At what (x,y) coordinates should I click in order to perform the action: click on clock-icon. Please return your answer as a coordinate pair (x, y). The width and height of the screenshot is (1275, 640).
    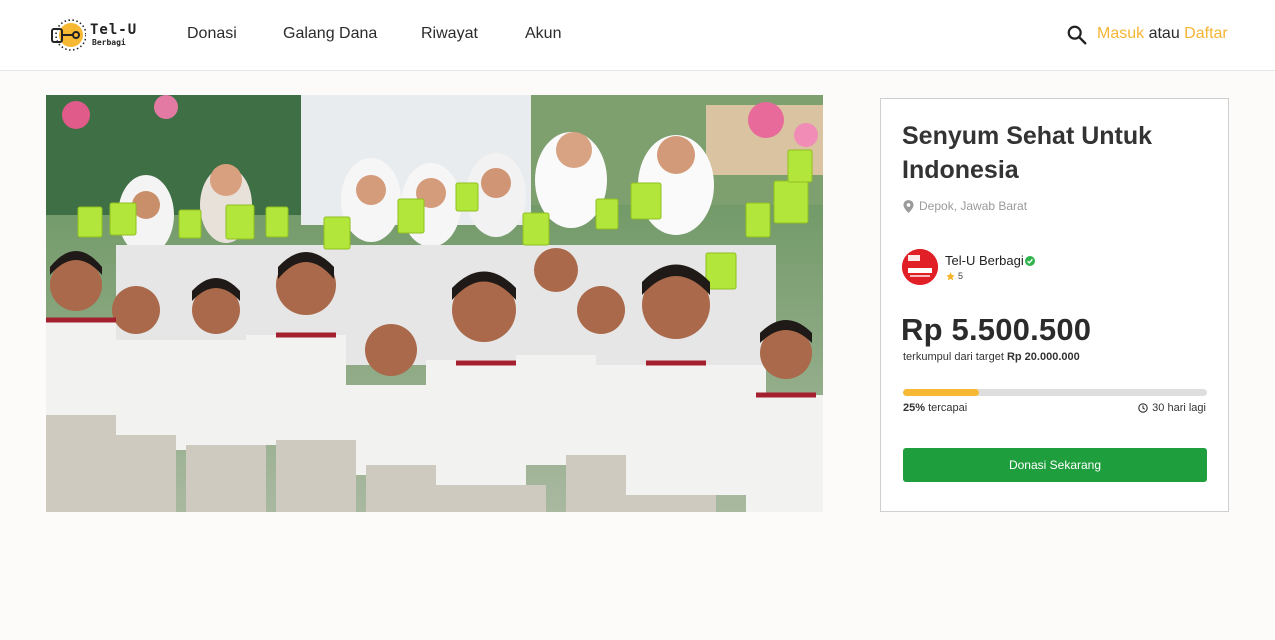
    Looking at the image, I should click on (1143, 408).